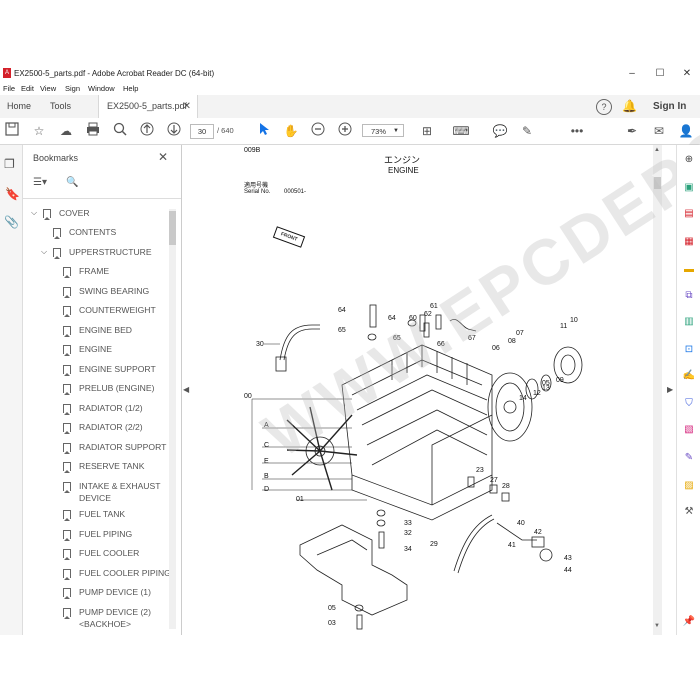 The width and height of the screenshot is (700, 700). Describe the element at coordinates (9, 88) in the screenshot. I see `menu-file: File` at that location.